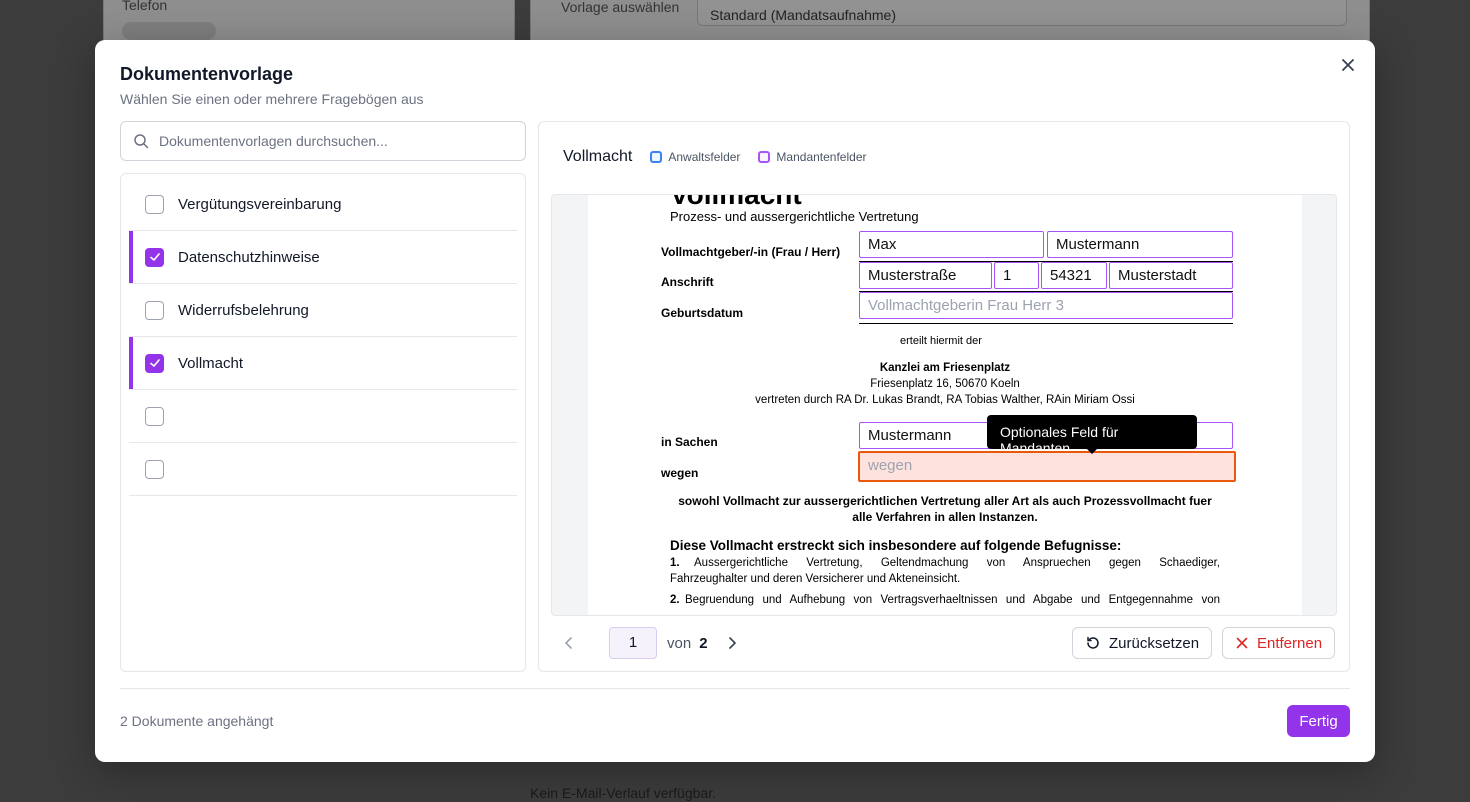 This screenshot has height=802, width=1470. I want to click on reset-button: Zurücksetzen, so click(1142, 643).